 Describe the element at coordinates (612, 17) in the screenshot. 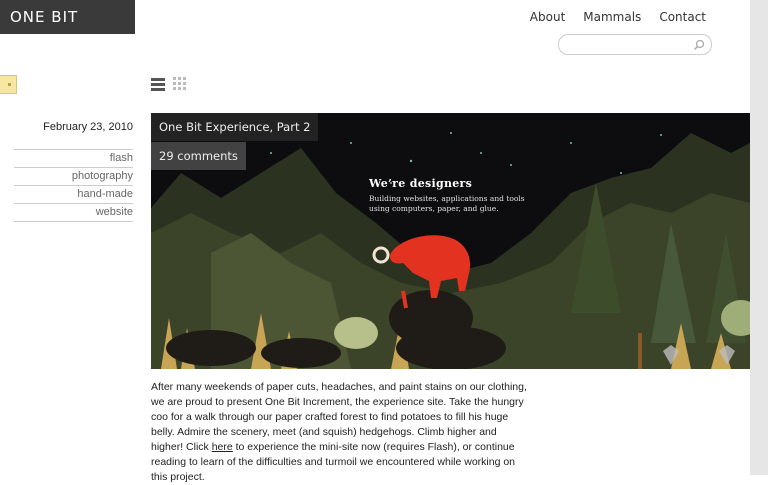

I see `nav-mammals: Mammals` at that location.